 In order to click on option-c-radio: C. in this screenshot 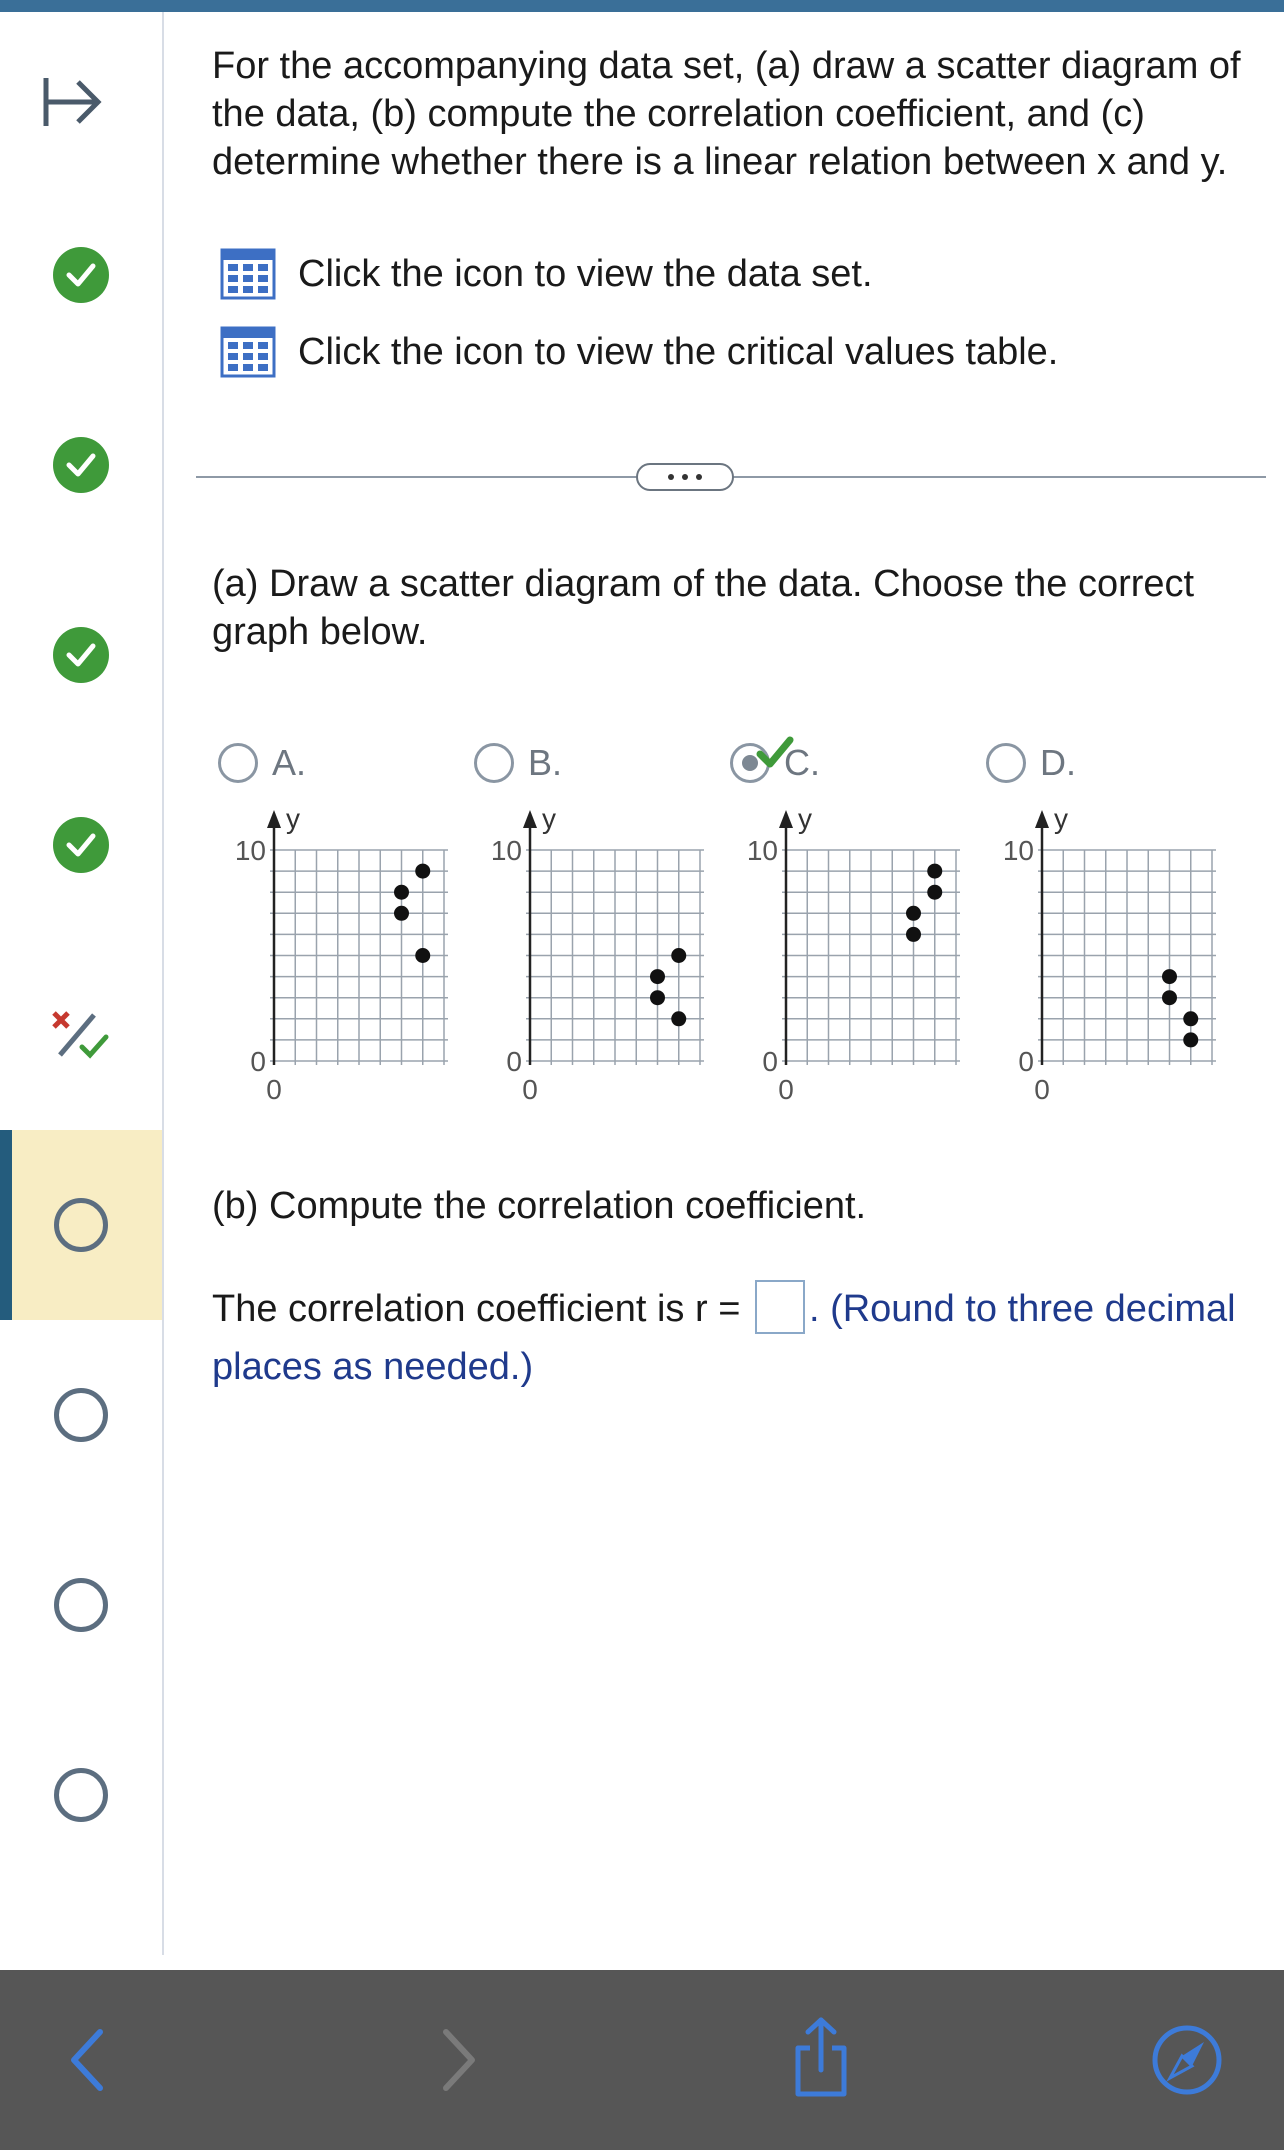, I will do `click(775, 760)`.